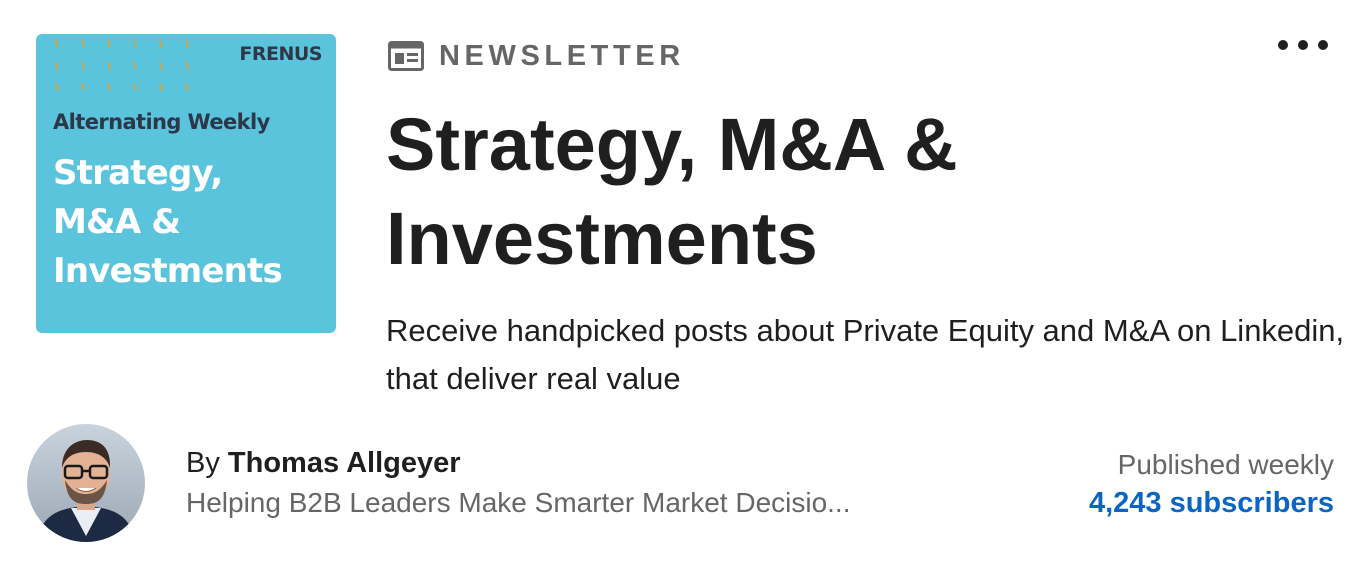 This screenshot has height=575, width=1367. Describe the element at coordinates (280, 54) in the screenshot. I see `cover-brand-logo: FRENUS` at that location.